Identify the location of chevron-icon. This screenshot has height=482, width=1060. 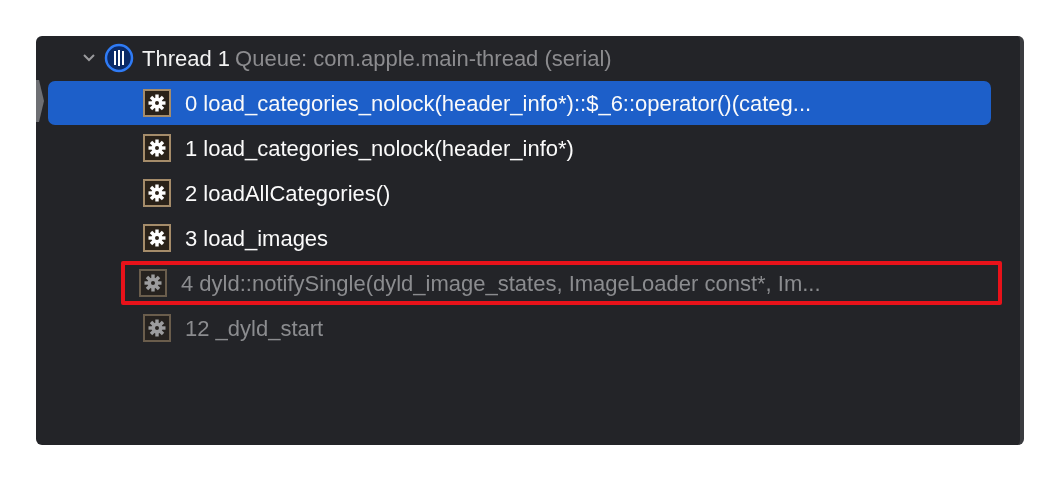
(89, 58).